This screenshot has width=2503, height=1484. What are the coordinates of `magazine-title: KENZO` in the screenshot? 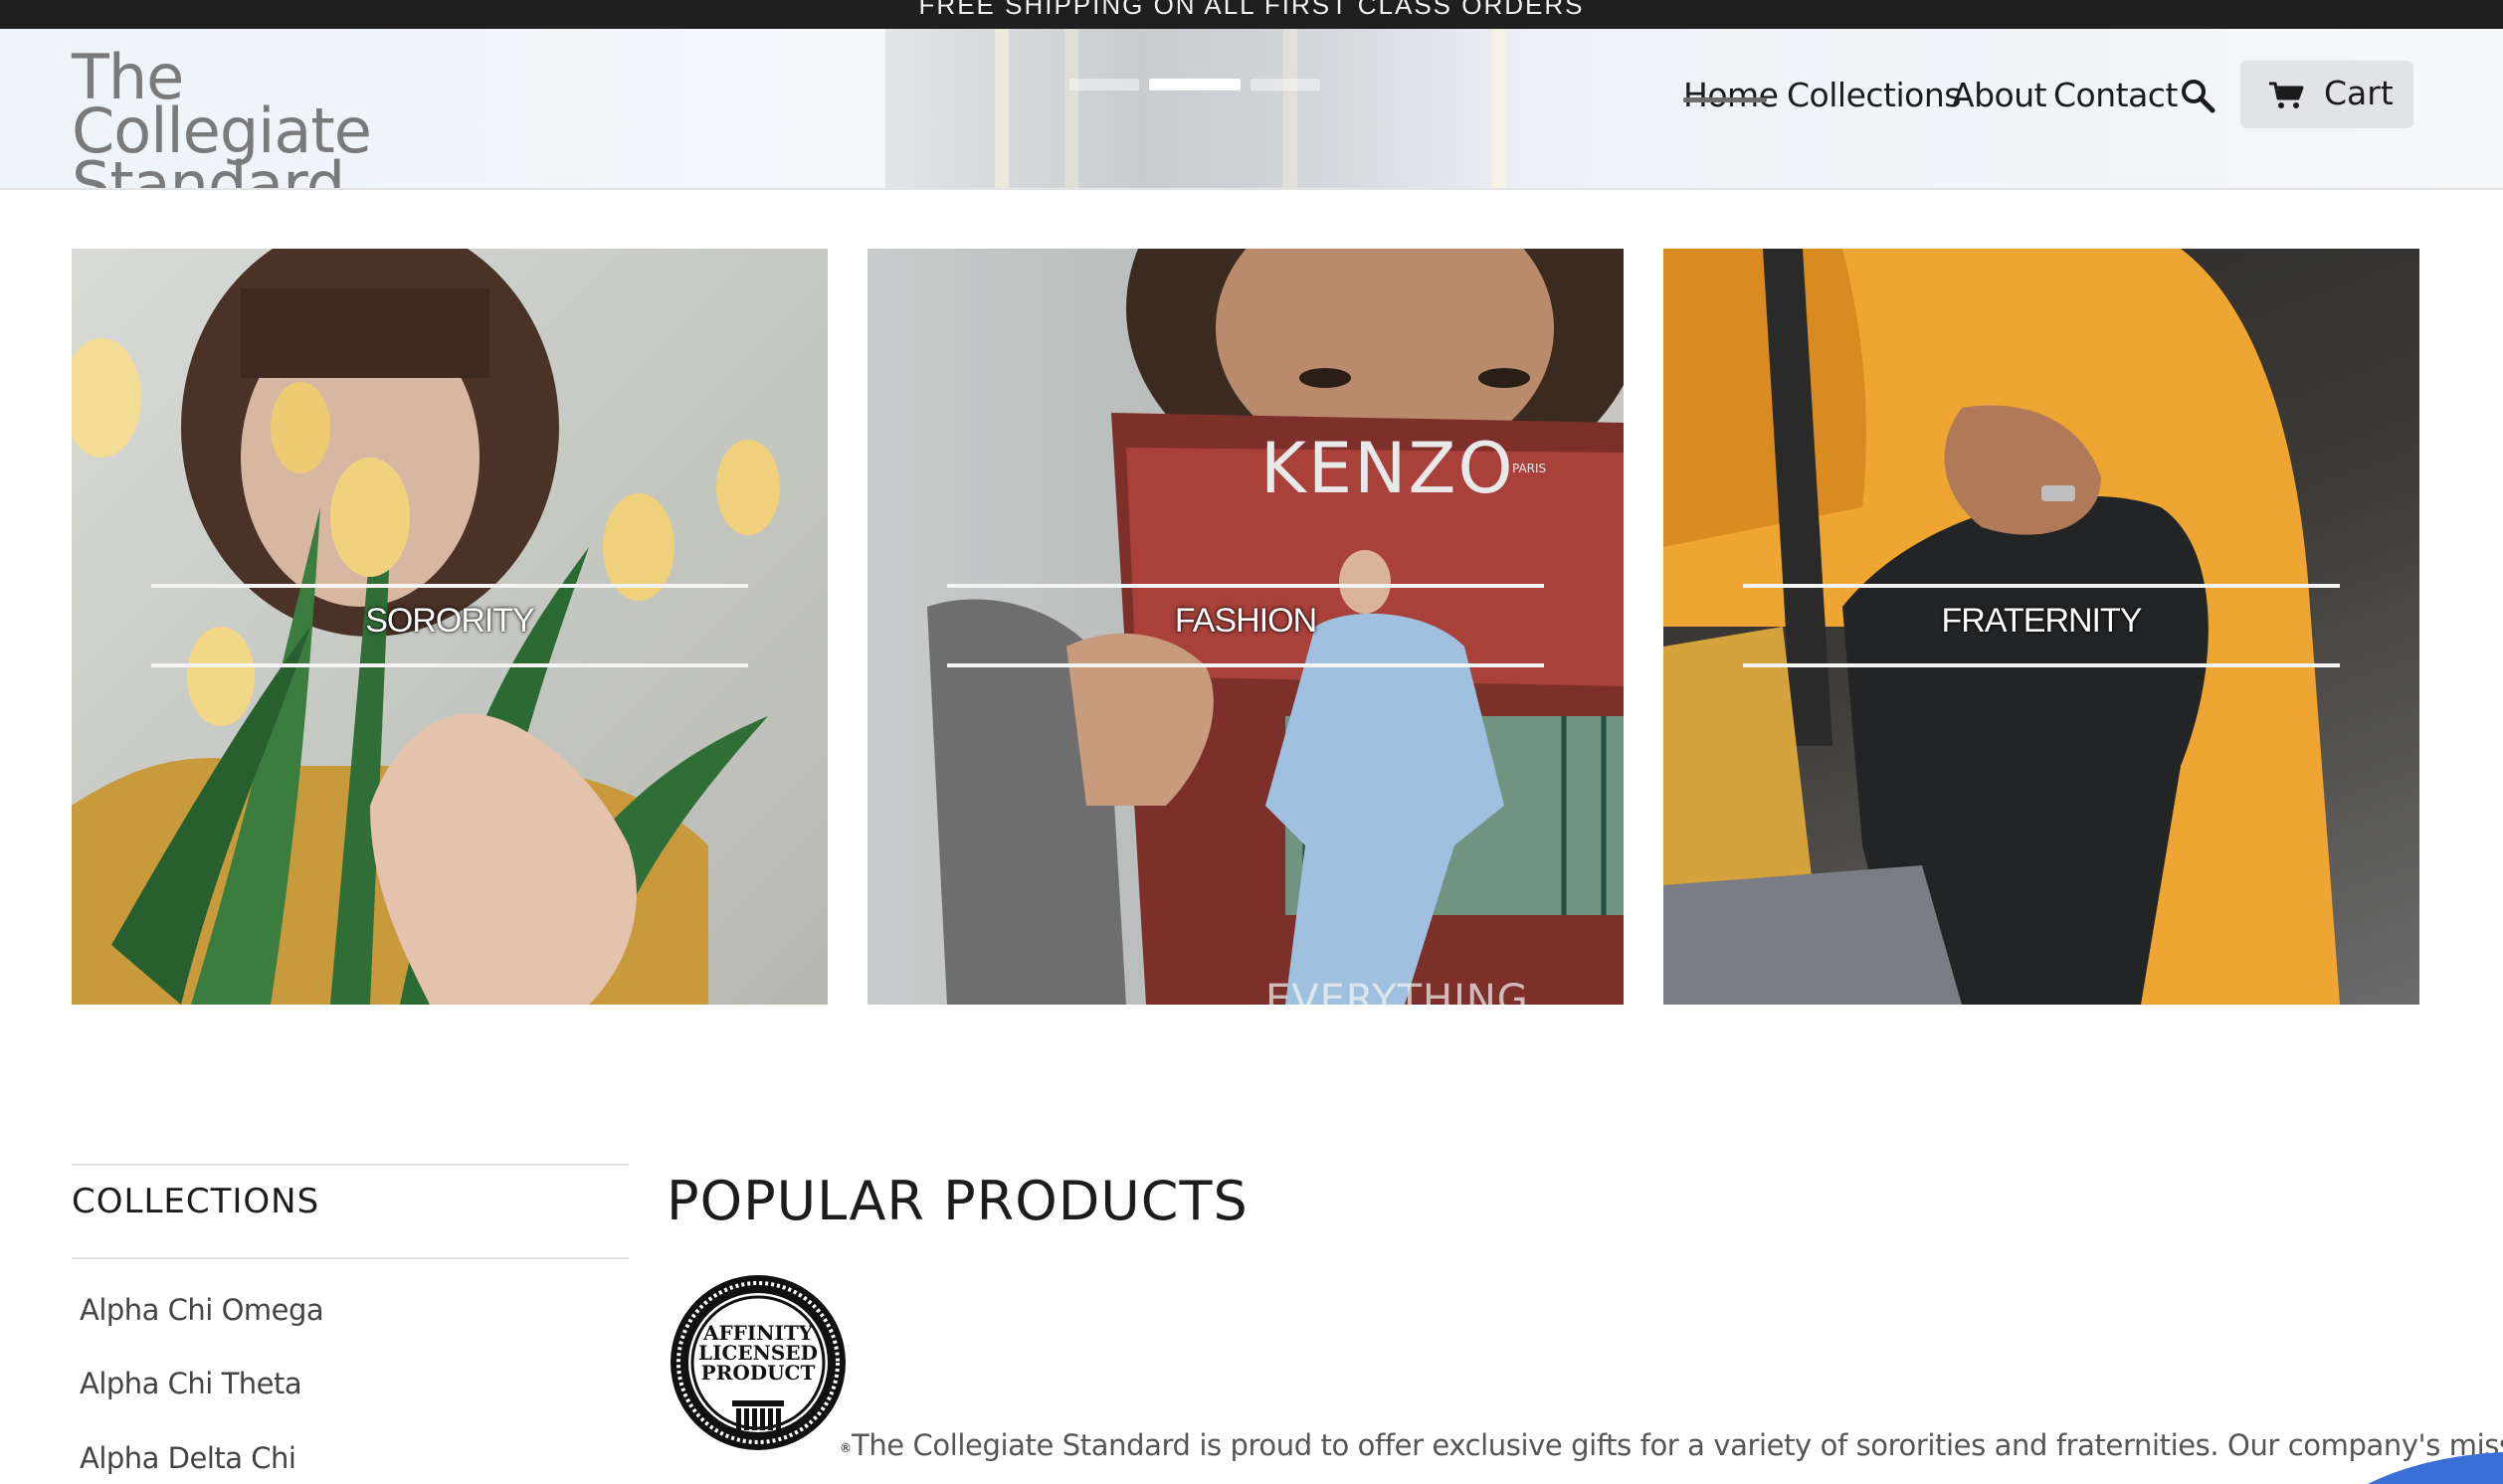 It's located at (1388, 469).